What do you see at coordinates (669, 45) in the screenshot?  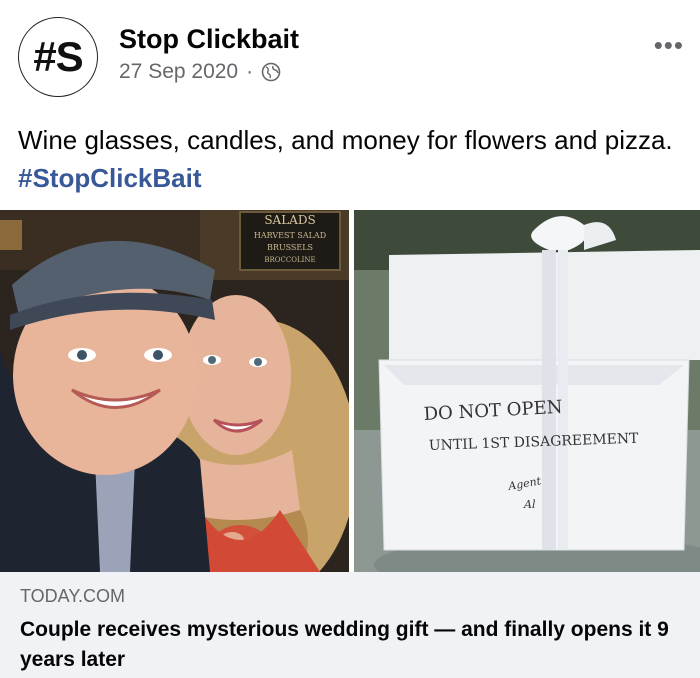 I see `more-options-icon: •••` at bounding box center [669, 45].